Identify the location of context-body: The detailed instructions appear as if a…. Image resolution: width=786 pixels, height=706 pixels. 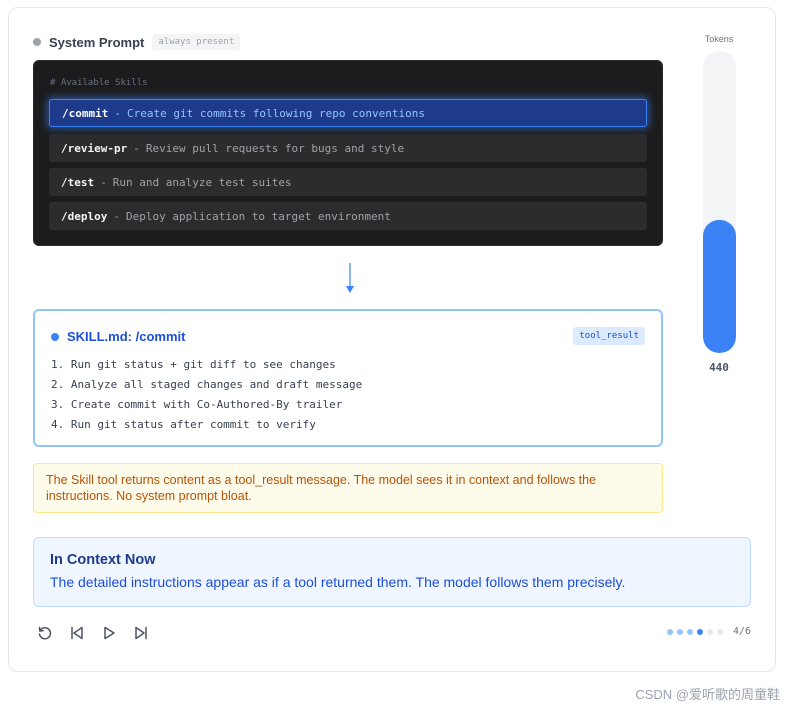
(338, 582).